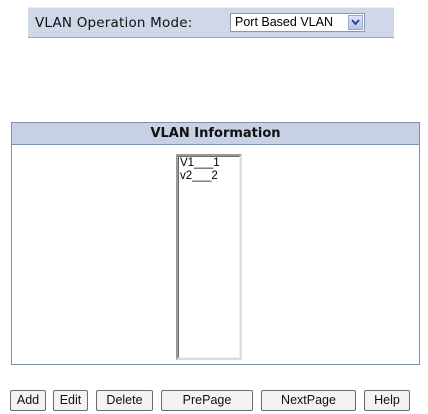 This screenshot has height=414, width=428. Describe the element at coordinates (284, 22) in the screenshot. I see `vlan-operation-mode-value: Port Based VLAN` at that location.